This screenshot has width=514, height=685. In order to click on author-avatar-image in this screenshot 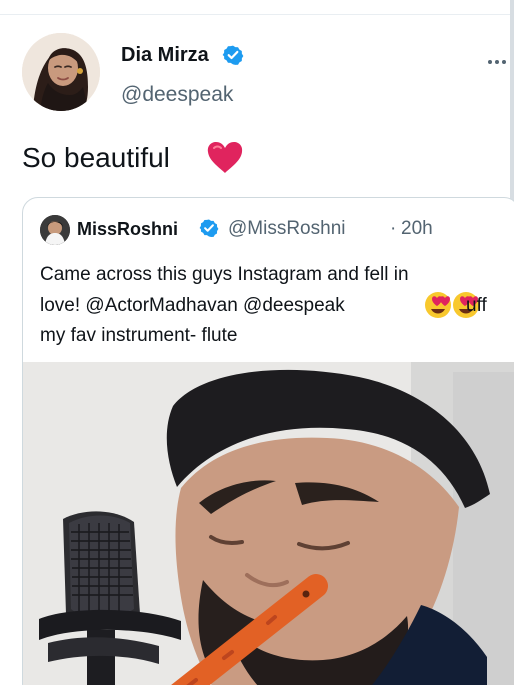, I will do `click(61, 72)`.